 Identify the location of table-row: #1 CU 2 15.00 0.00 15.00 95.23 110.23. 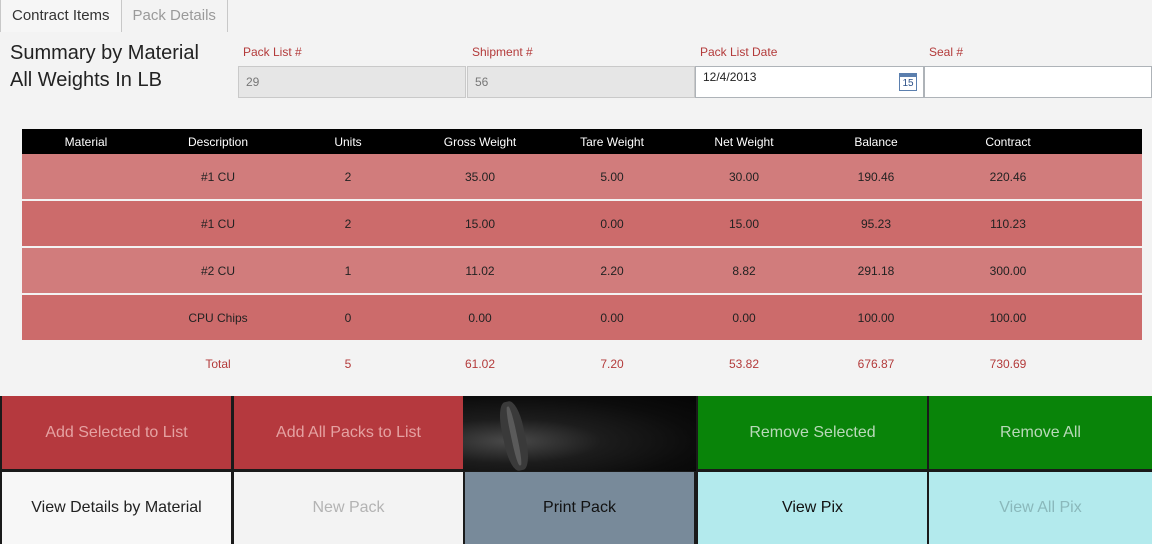
(582, 224).